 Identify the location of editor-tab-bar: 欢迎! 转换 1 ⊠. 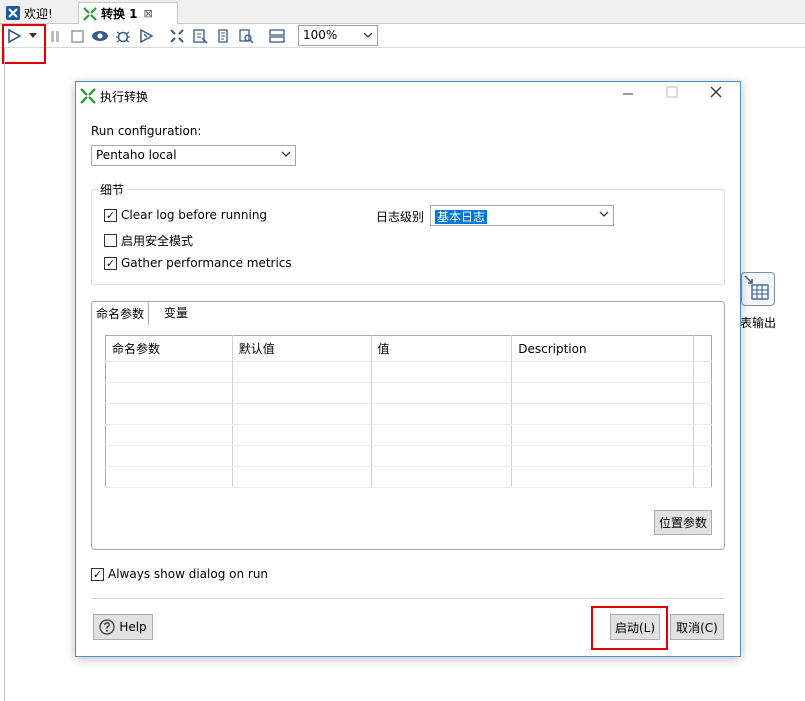
(402, 12).